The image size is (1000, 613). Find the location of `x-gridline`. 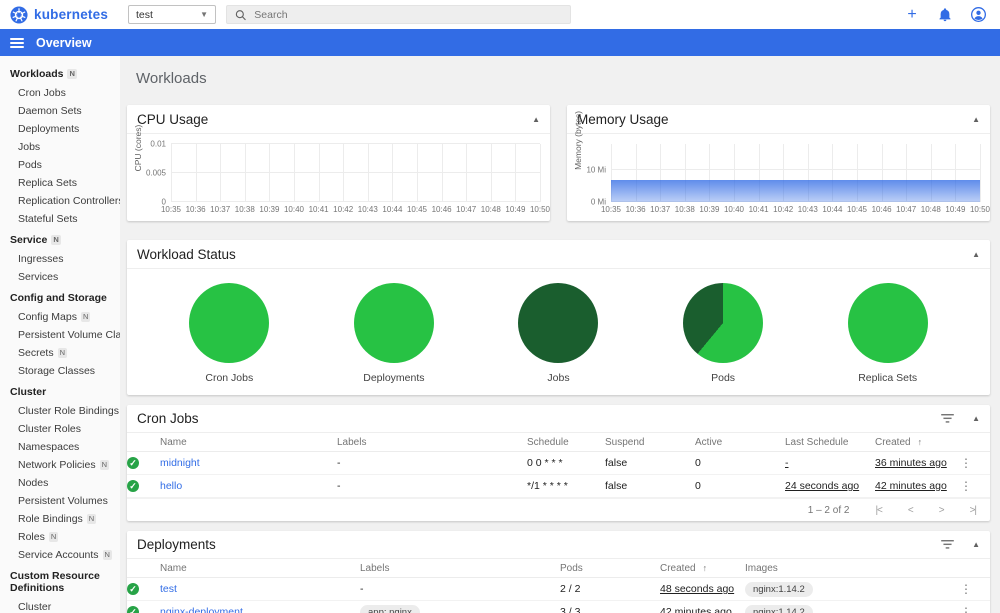

x-gridline is located at coordinates (270, 173).